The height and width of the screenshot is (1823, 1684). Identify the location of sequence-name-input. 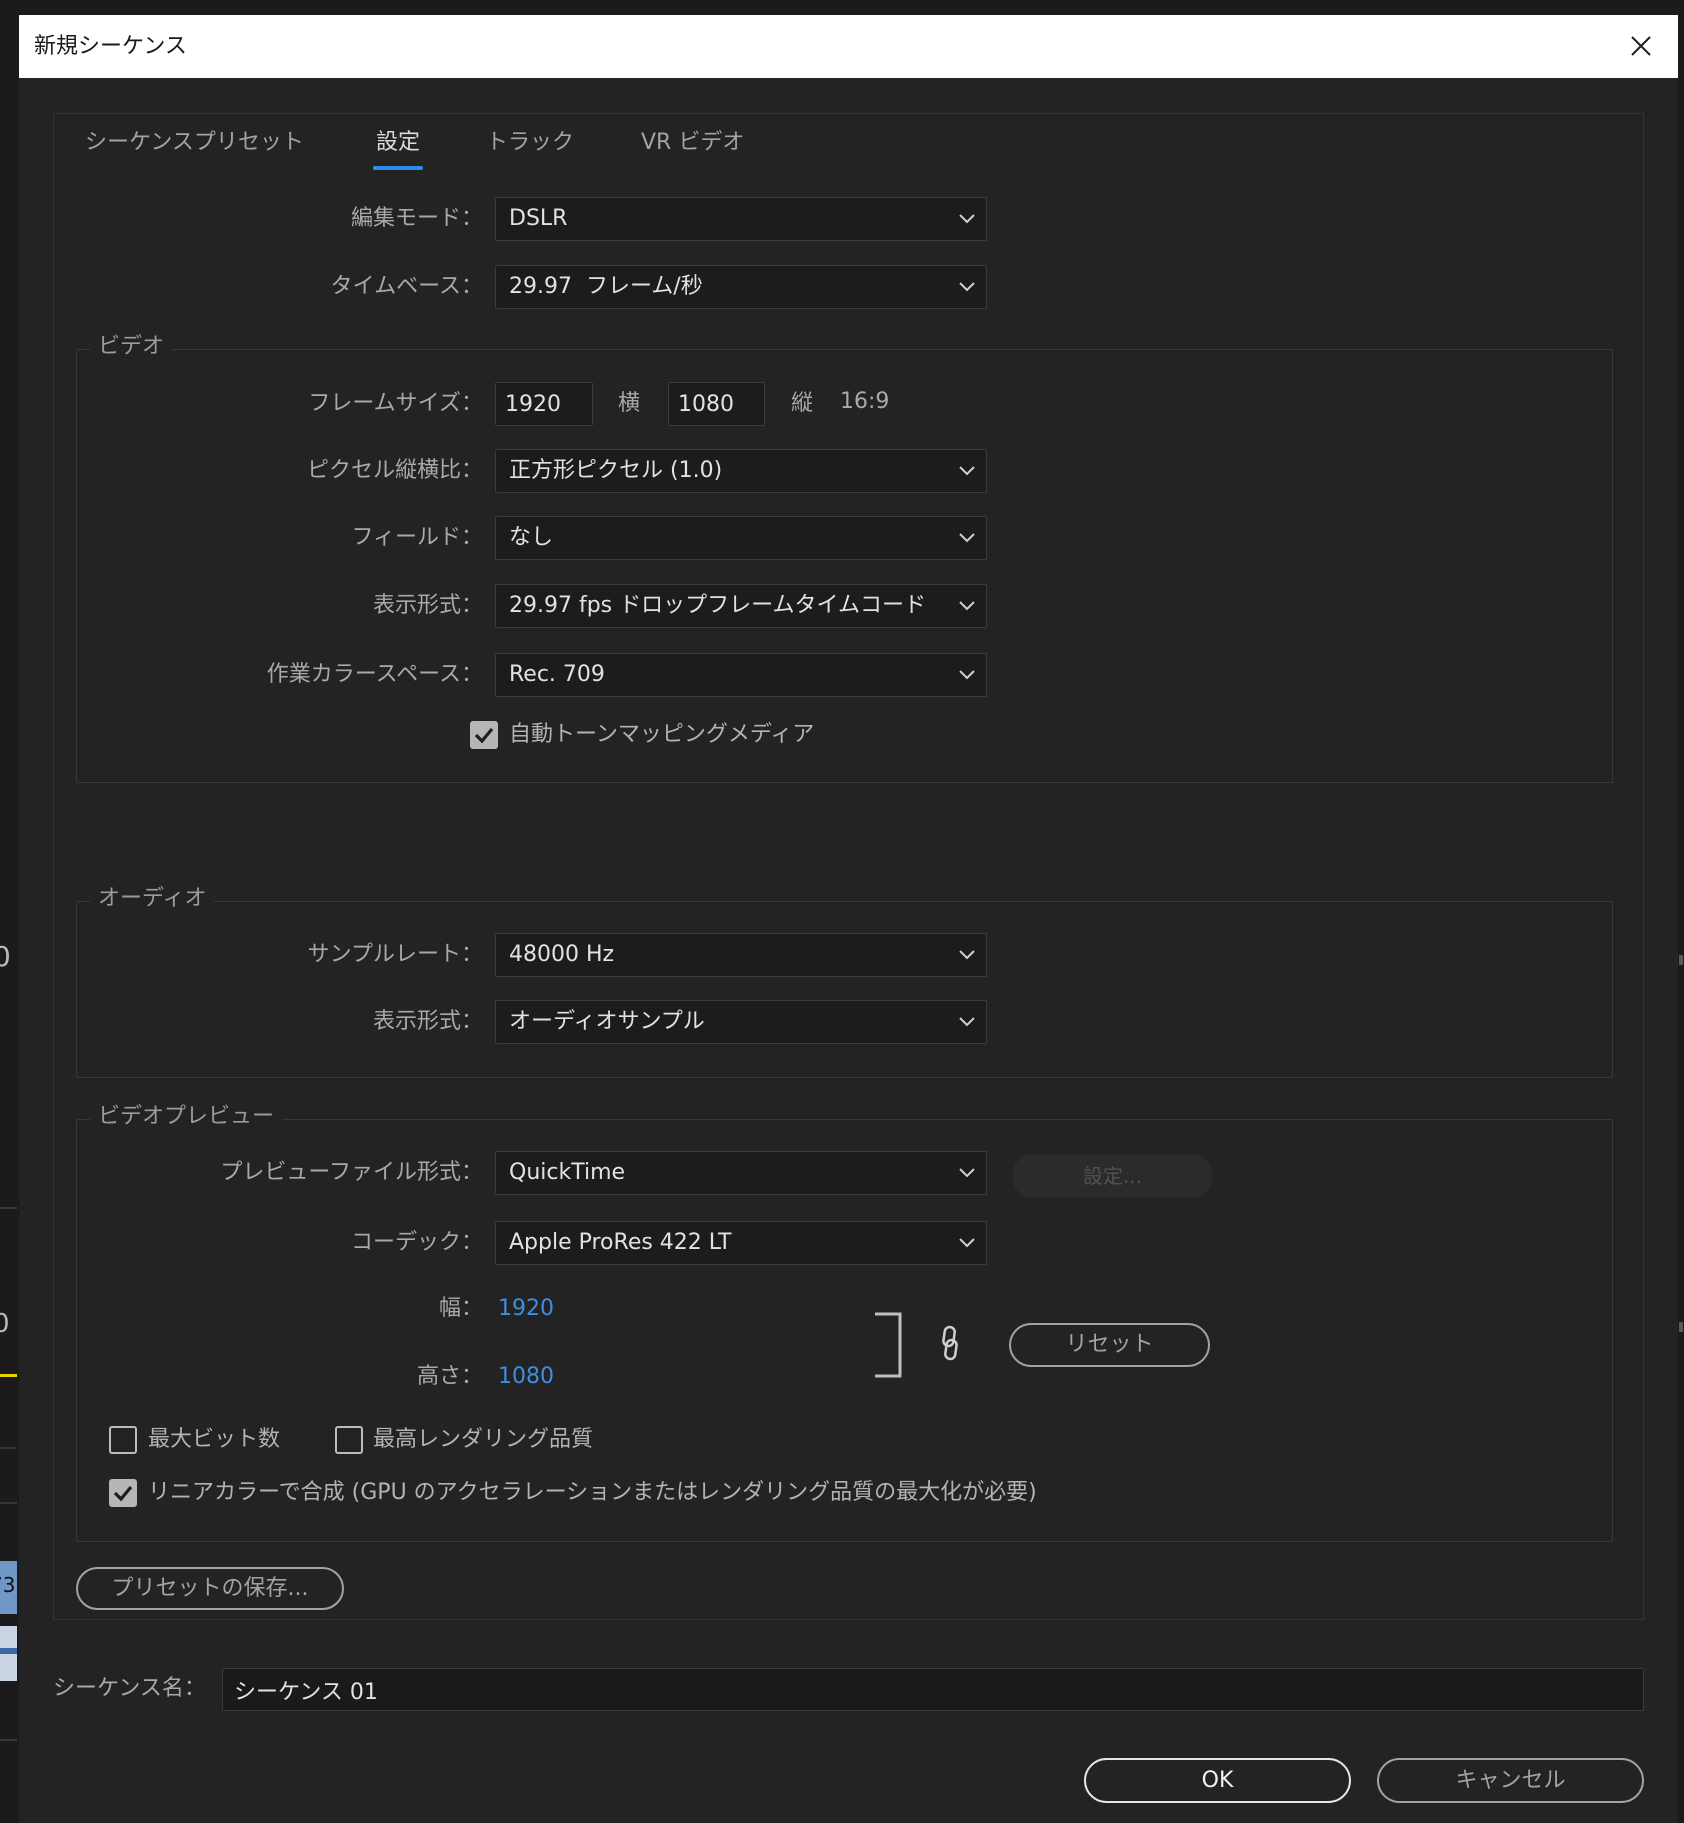
(933, 1689).